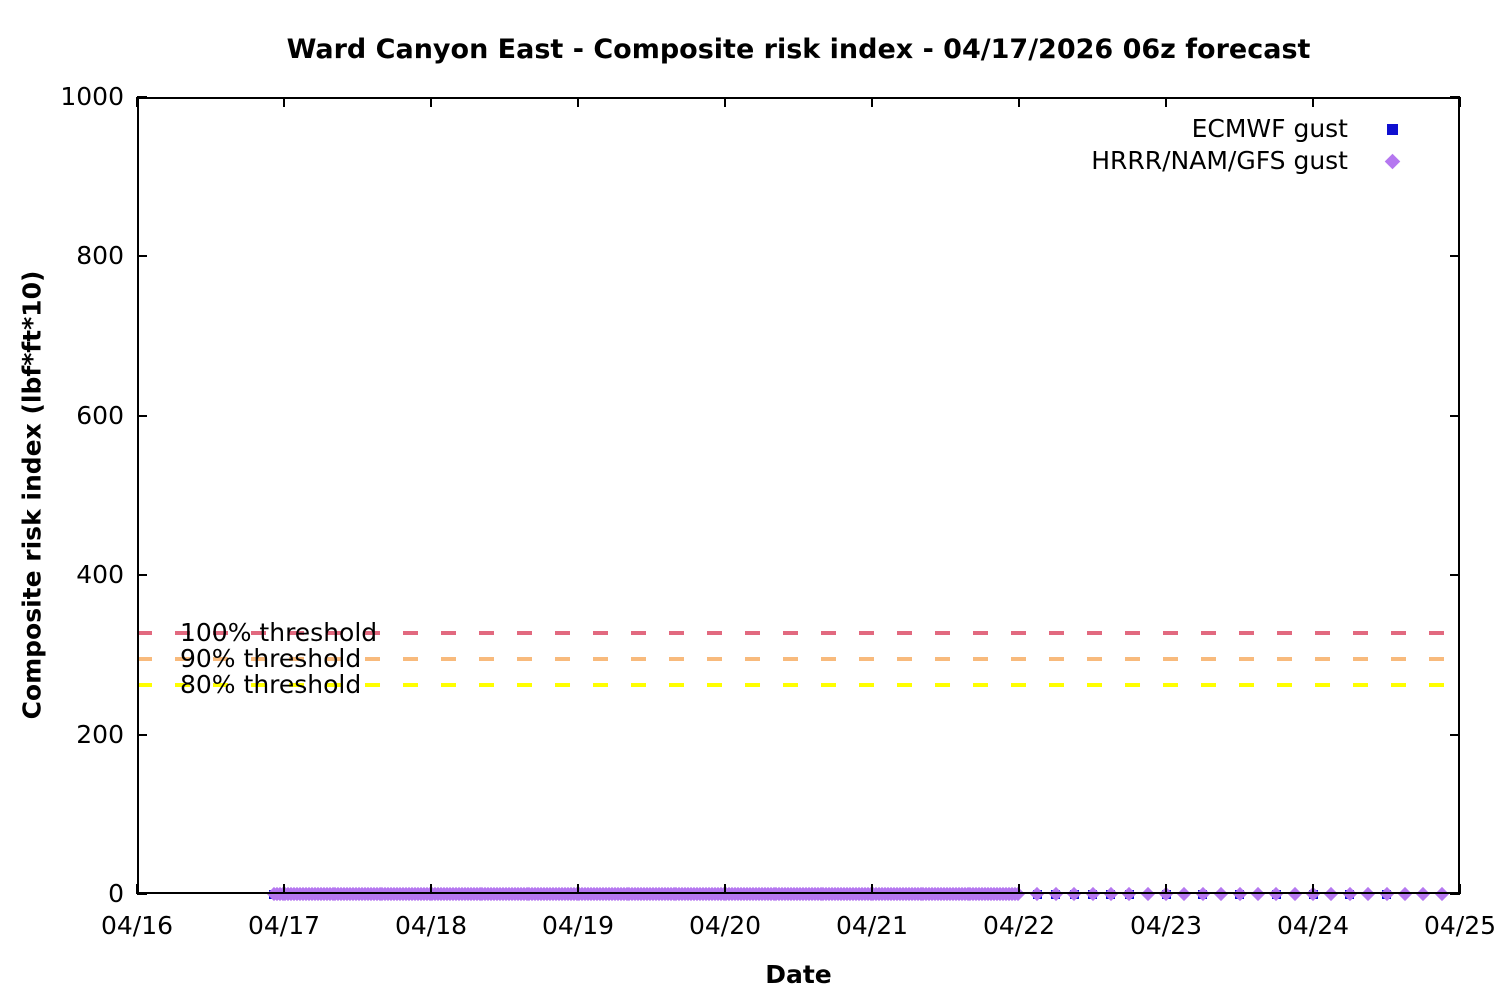 This screenshot has height=1000, width=1500. Describe the element at coordinates (1460, 925) in the screenshot. I see `x-tick-label: 04/25` at that location.